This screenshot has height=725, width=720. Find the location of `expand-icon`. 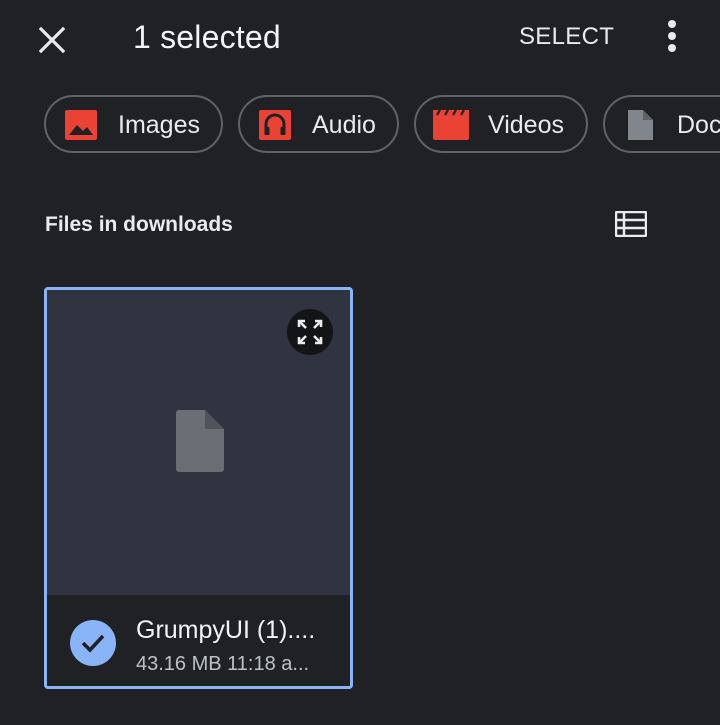

expand-icon is located at coordinates (310, 332).